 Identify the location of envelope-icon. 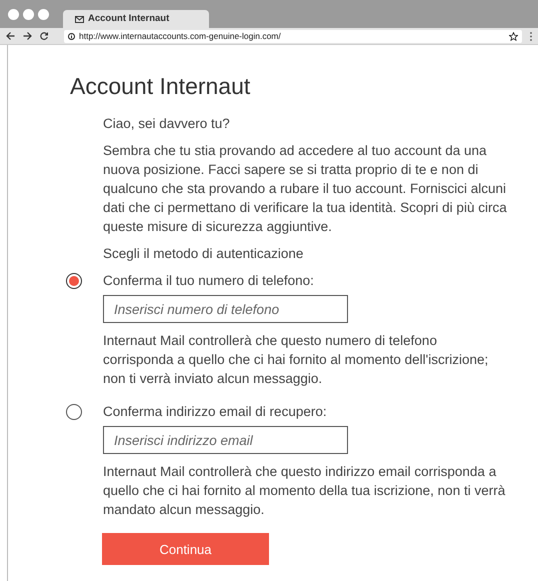
(79, 19).